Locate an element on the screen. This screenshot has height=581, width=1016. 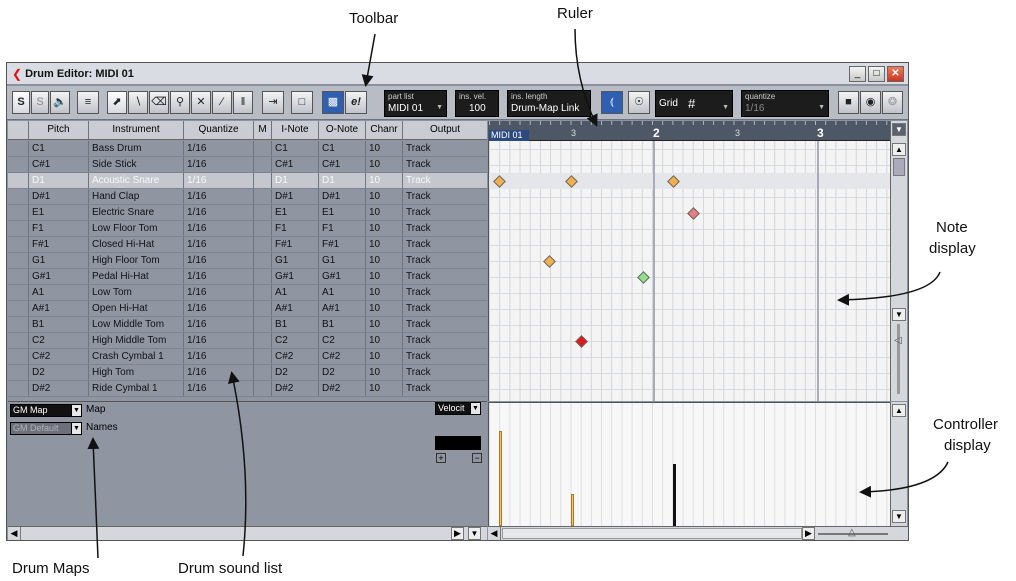
drum-sound-list-arrow is located at coordinates (237, 464).